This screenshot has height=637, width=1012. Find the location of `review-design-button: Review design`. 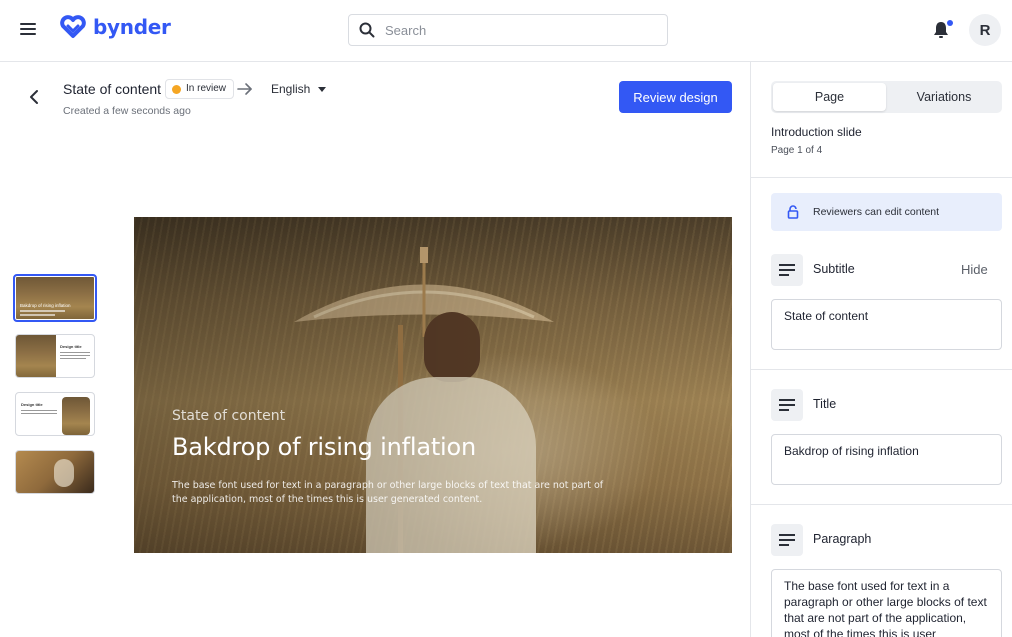

review-design-button: Review design is located at coordinates (675, 97).